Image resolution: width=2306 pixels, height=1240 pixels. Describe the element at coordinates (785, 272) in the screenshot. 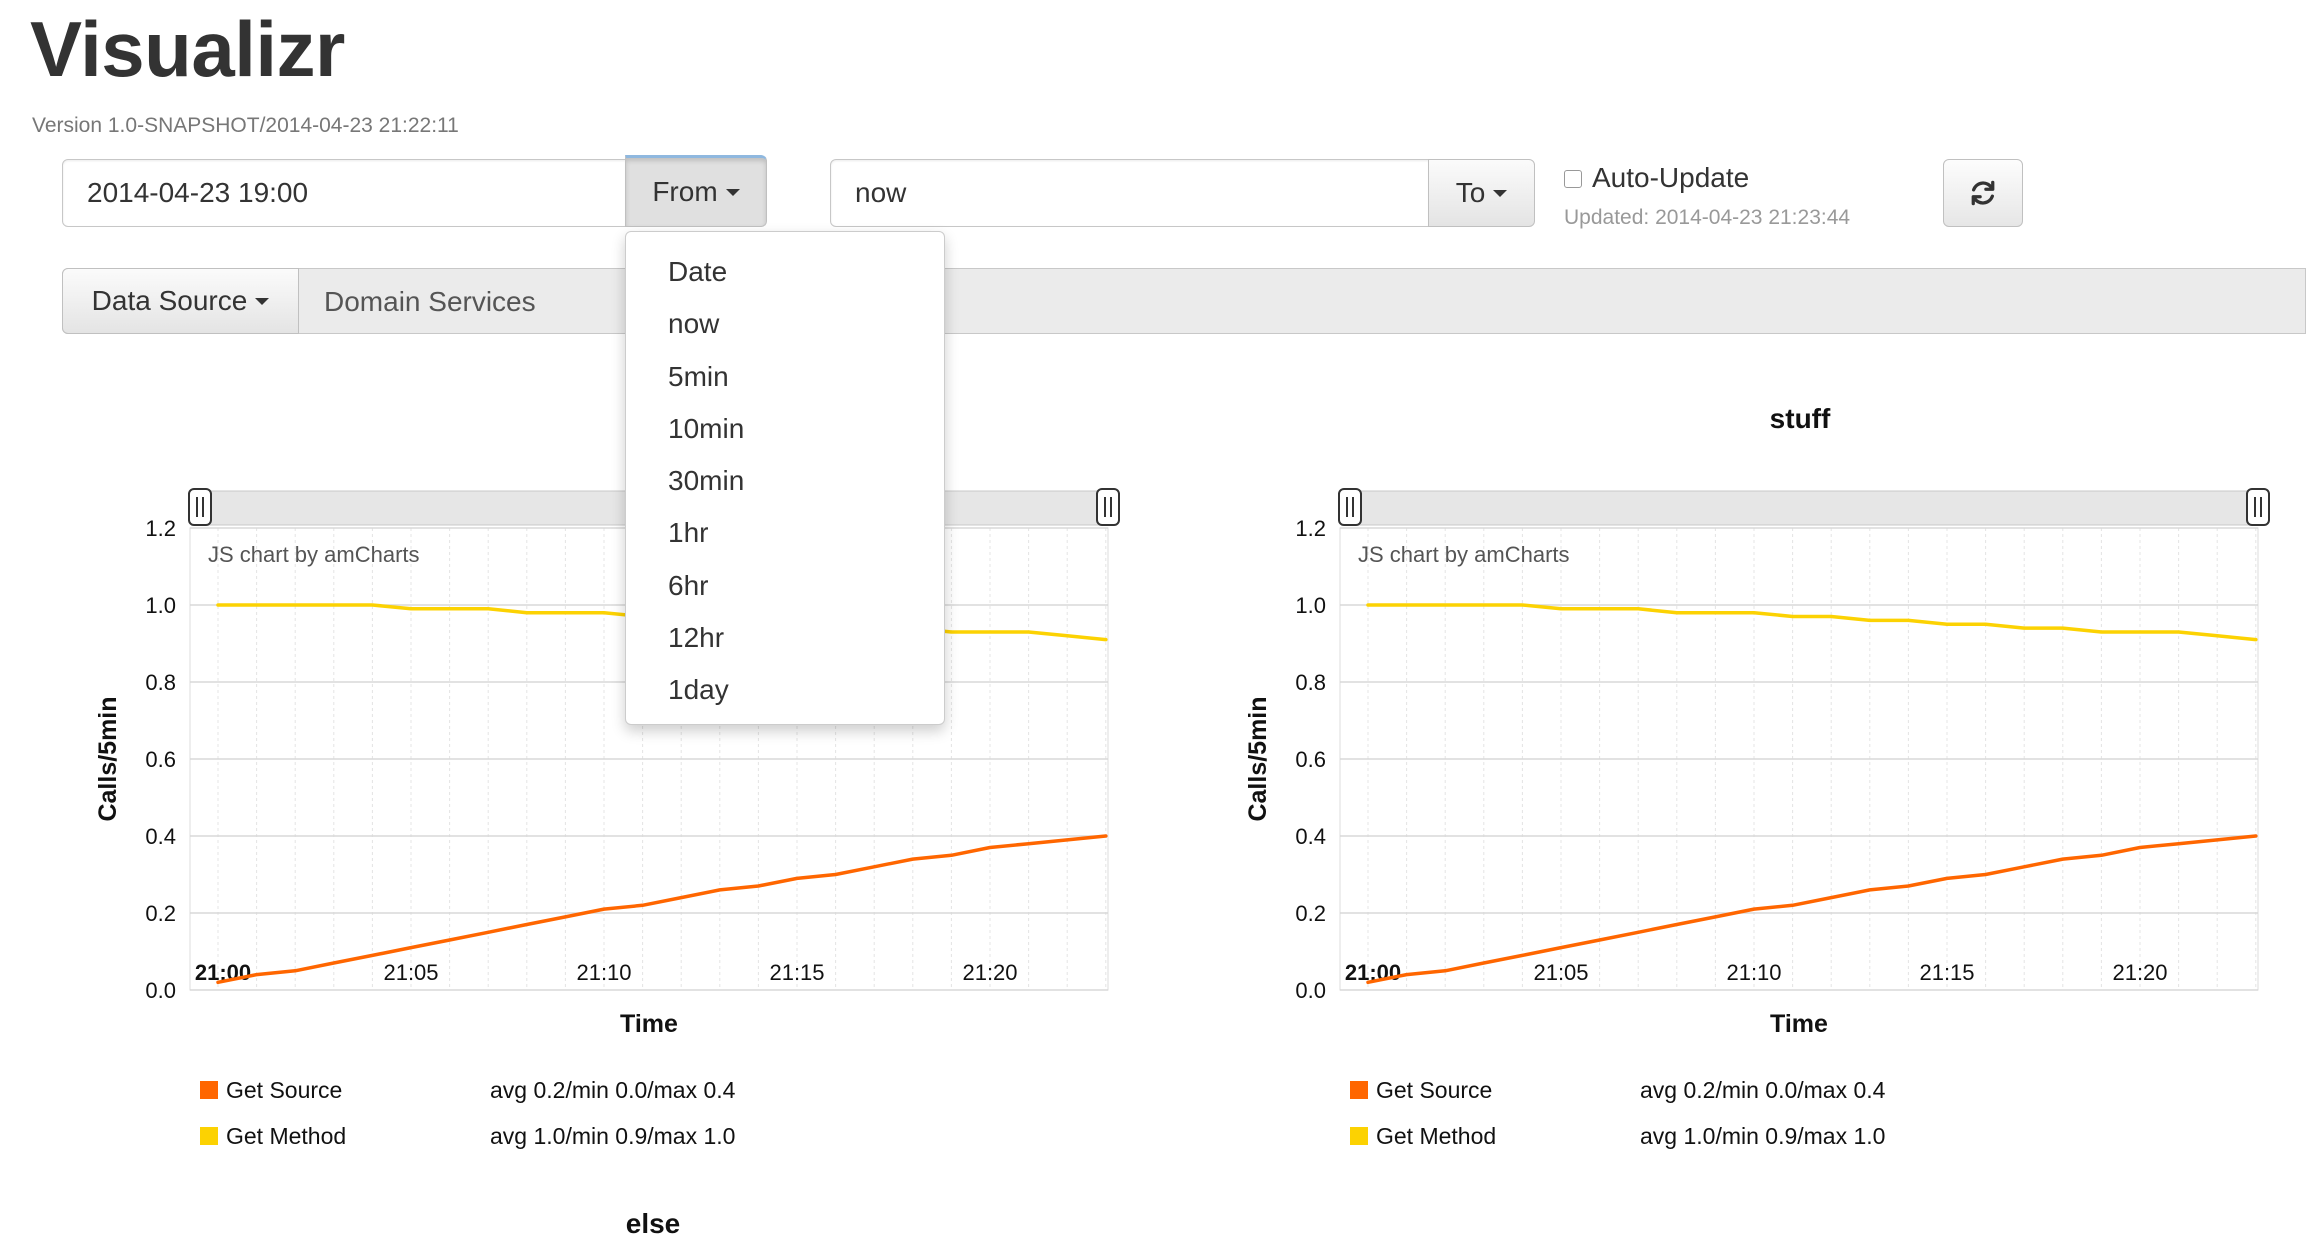

I see `dropdown-item-date: Date` at that location.